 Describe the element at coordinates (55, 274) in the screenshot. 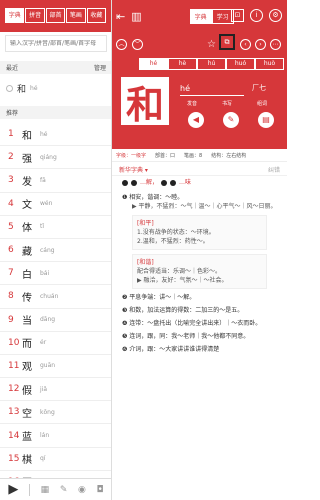

I see `list-item: 7 白 bái` at that location.